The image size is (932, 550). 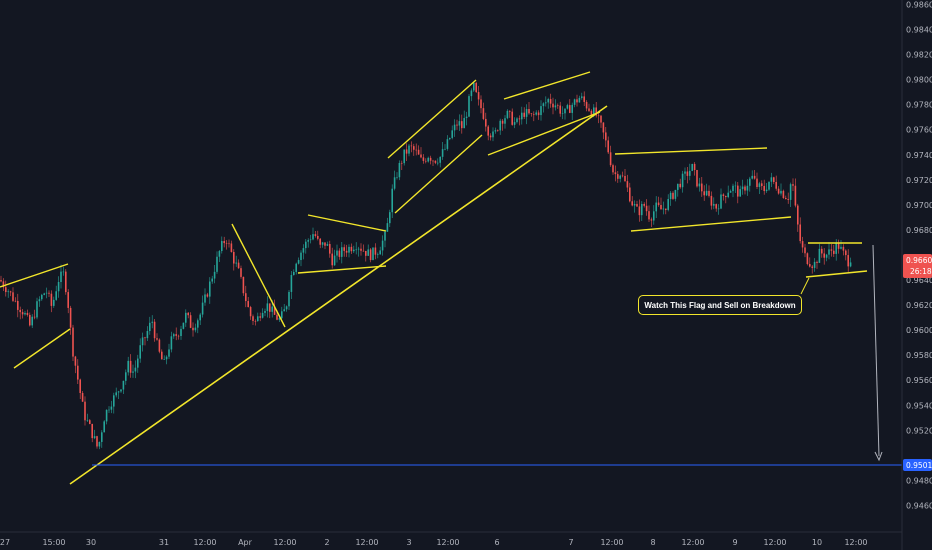 I want to click on time-tick-label: 31, so click(x=164, y=542).